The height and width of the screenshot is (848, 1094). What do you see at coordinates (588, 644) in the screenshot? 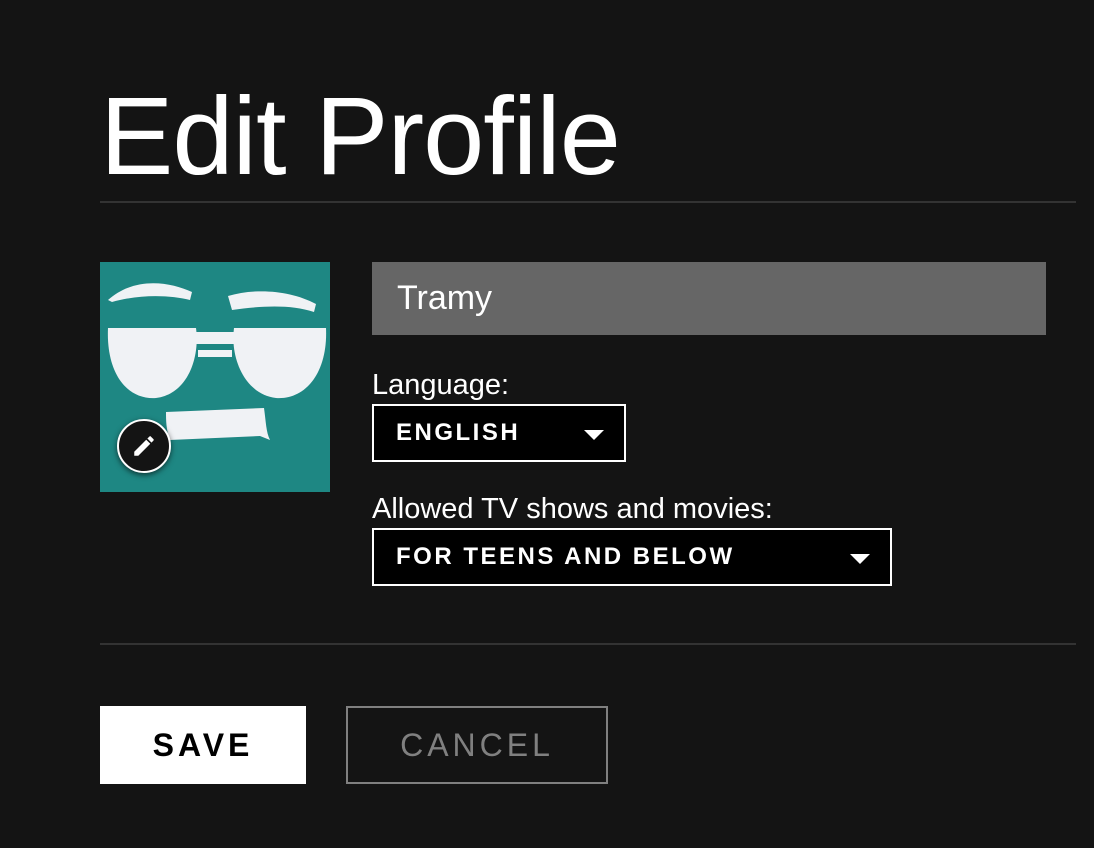
I see `bottom-divider` at bounding box center [588, 644].